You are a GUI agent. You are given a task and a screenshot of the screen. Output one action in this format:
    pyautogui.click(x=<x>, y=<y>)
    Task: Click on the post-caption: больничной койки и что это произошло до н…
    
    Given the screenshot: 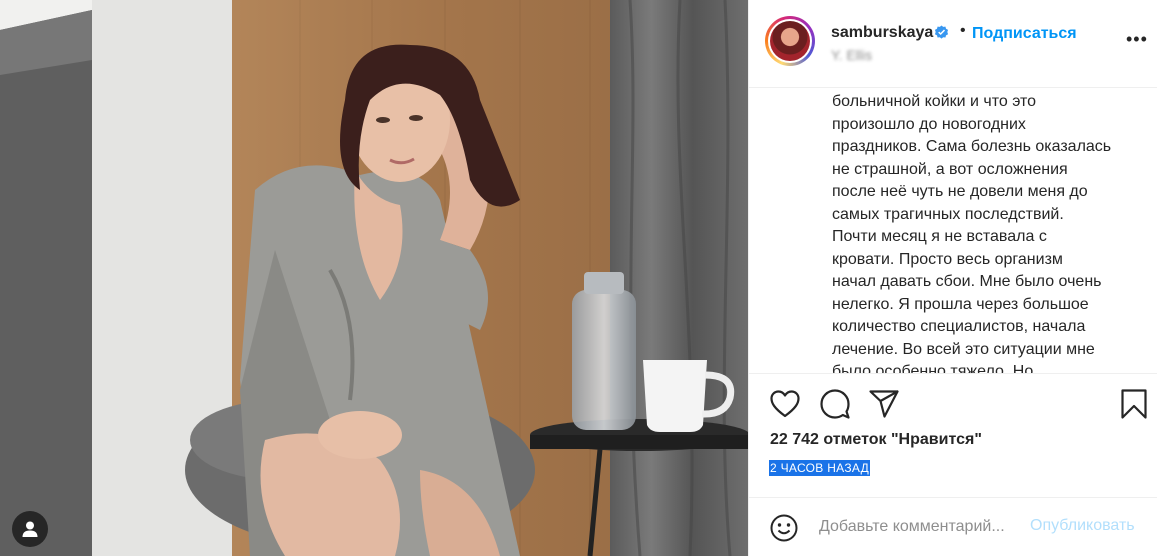 What is the action you would take?
    pyautogui.click(x=982, y=232)
    